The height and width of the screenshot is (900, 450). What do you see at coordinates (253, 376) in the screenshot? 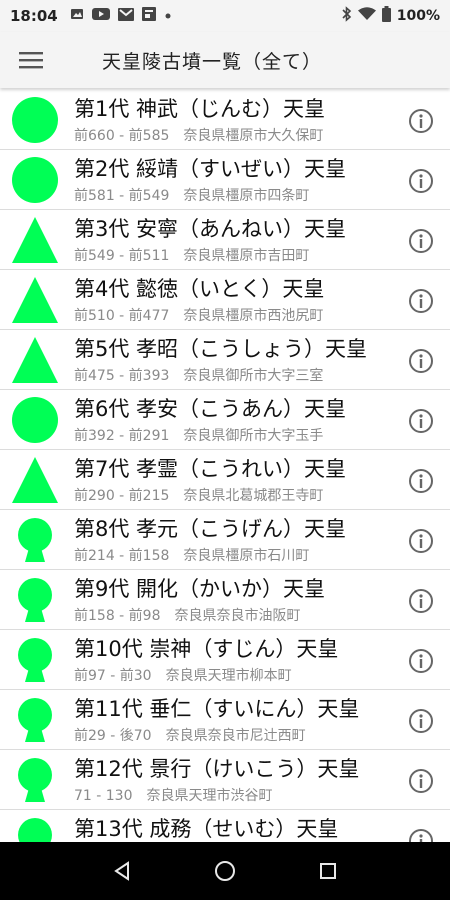
I see `tomb-location: 奈良県御所市大字三室` at bounding box center [253, 376].